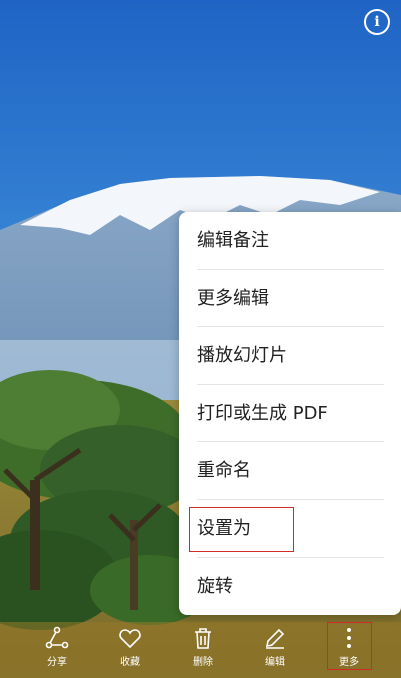  What do you see at coordinates (203, 638) in the screenshot?
I see `trash-icon` at bounding box center [203, 638].